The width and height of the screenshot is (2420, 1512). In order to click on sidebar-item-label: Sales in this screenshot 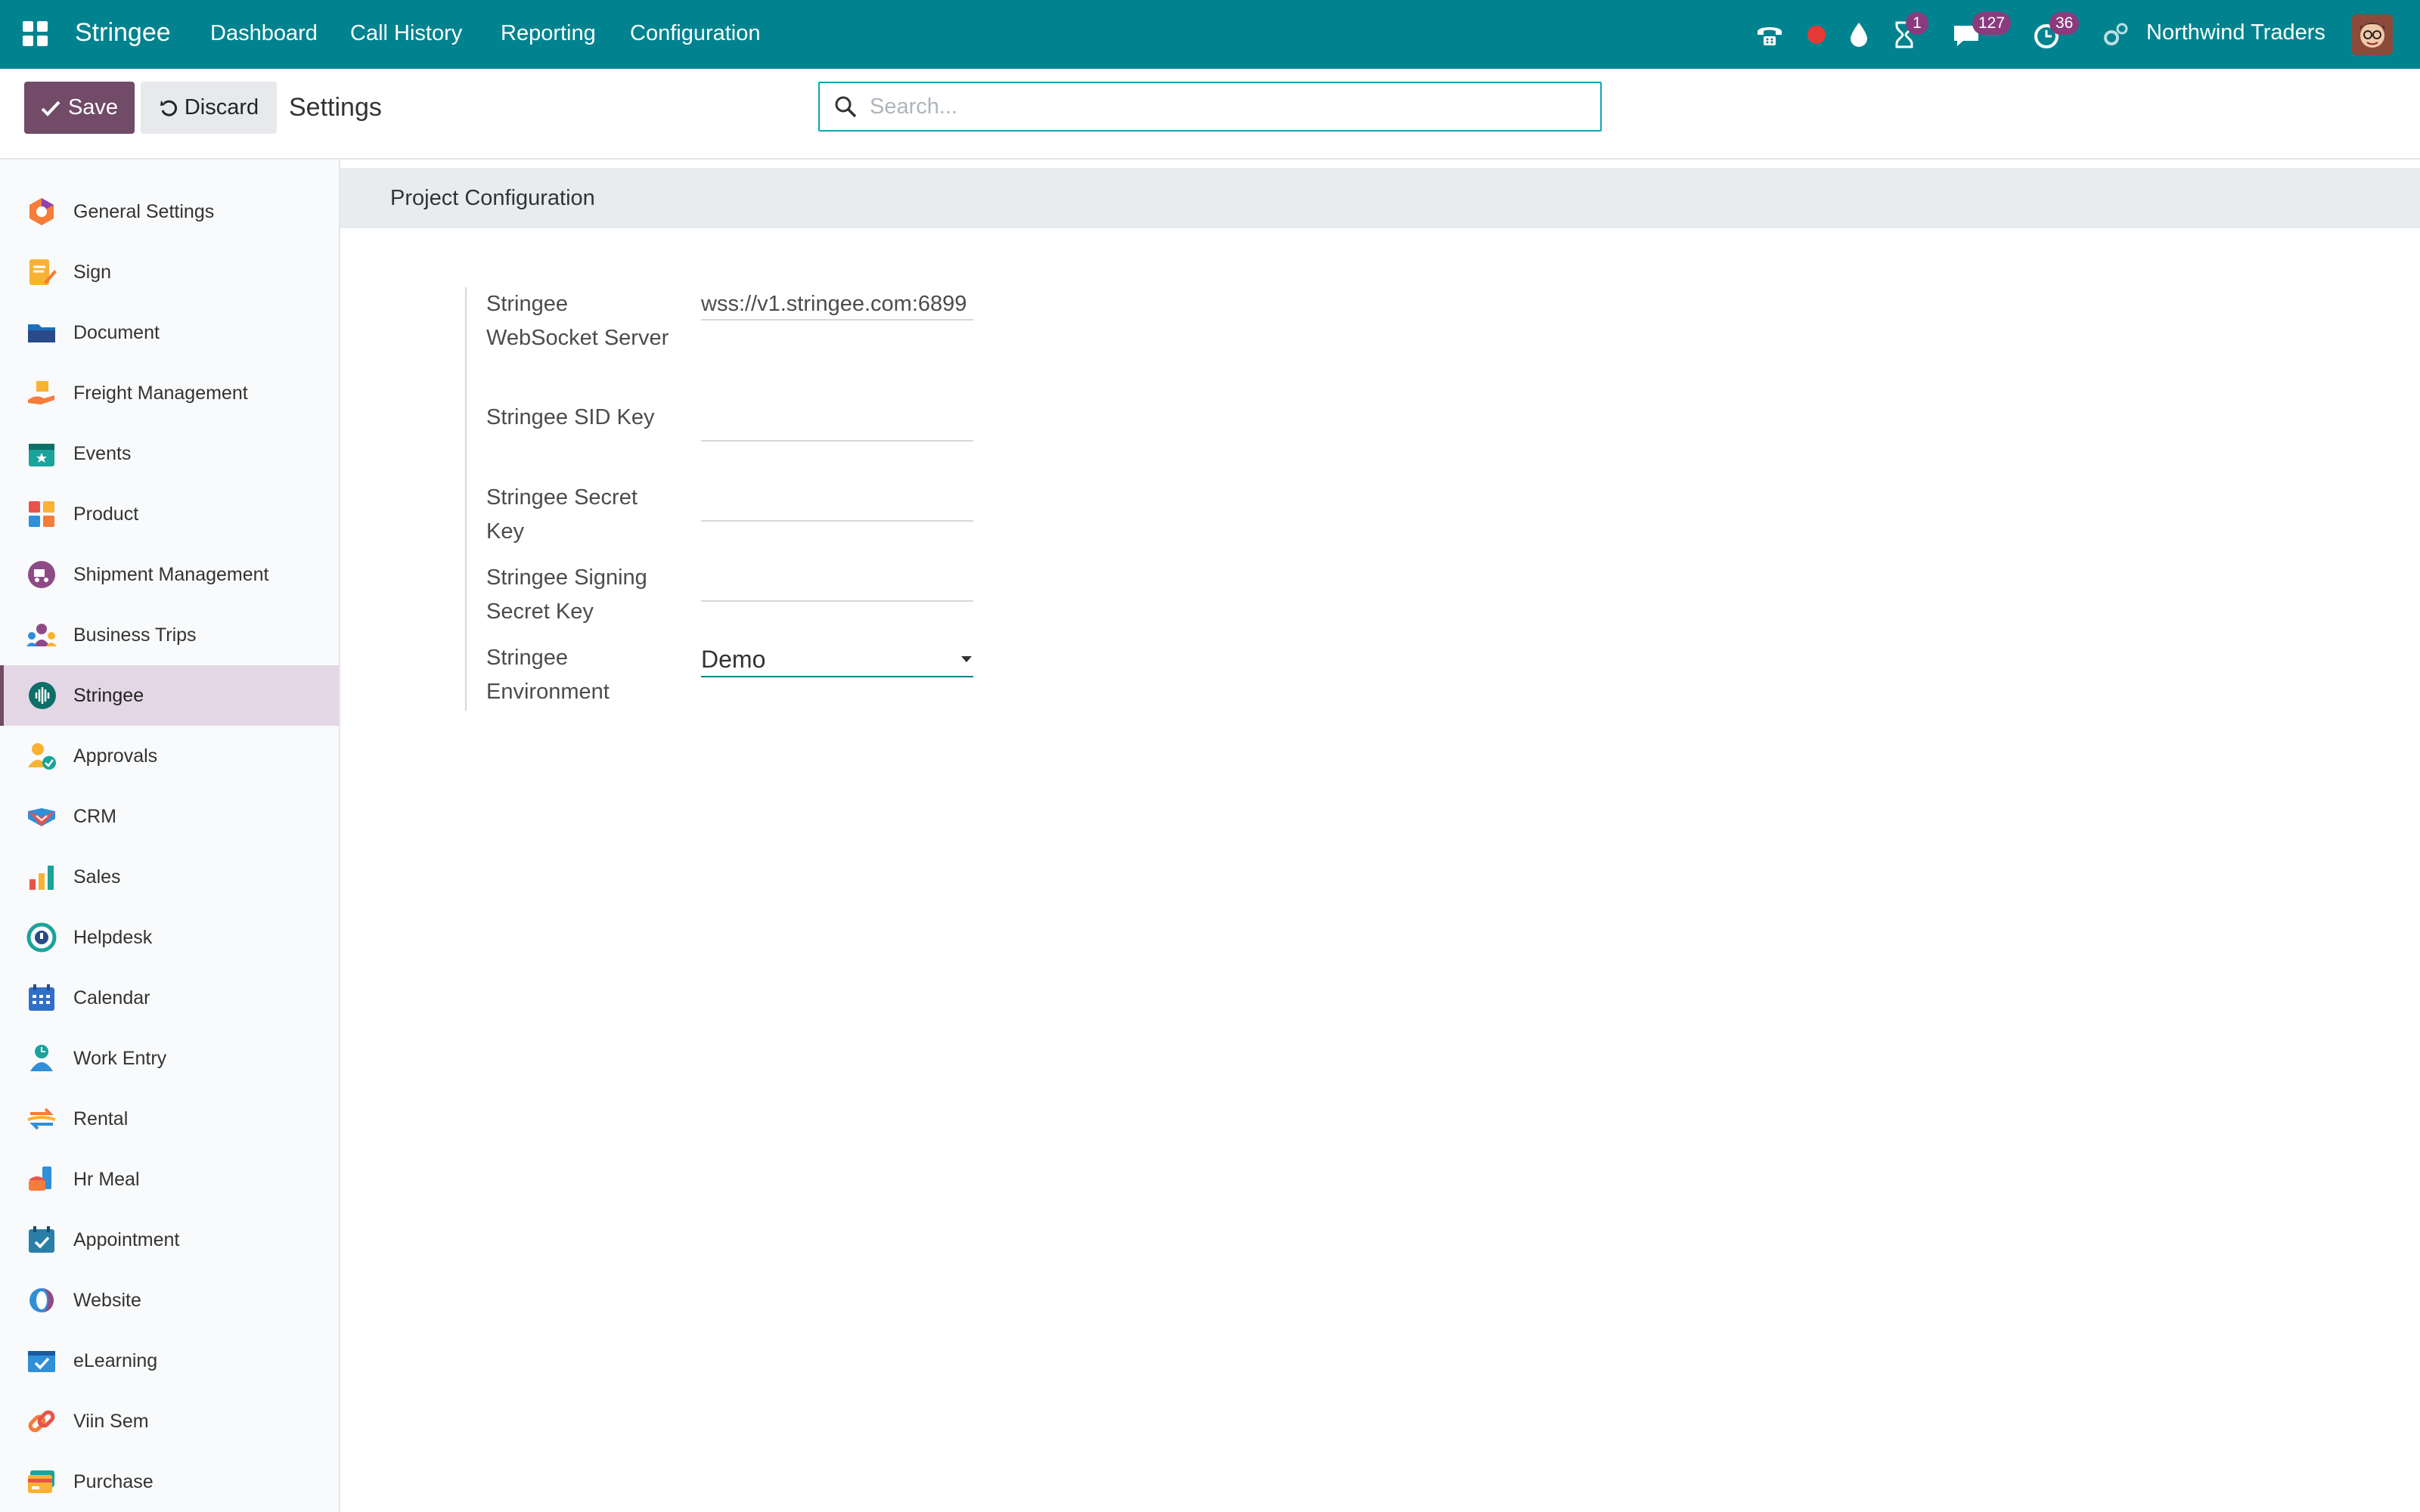, I will do `click(97, 877)`.